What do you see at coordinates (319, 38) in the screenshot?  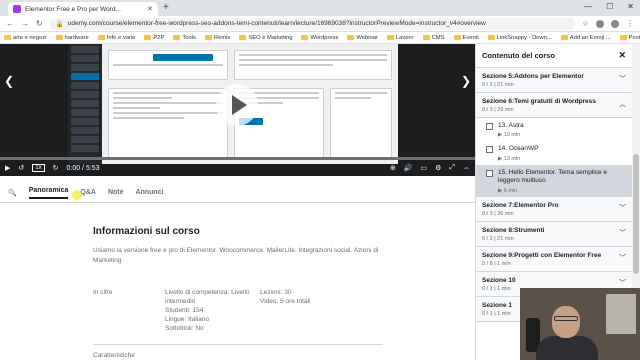 I see `bookmark-item: Wordpress` at bounding box center [319, 38].